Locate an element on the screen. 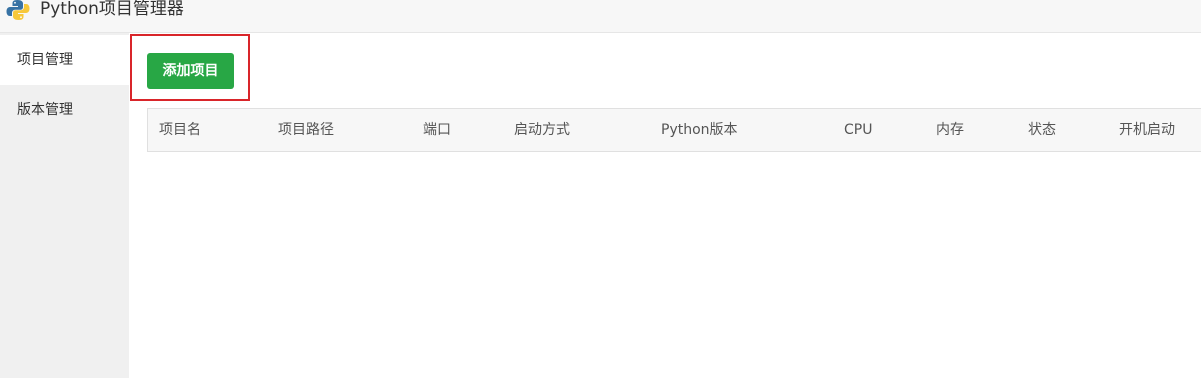 The width and height of the screenshot is (1201, 378). sidebar-item-project-management: 项目管理 is located at coordinates (64, 60).